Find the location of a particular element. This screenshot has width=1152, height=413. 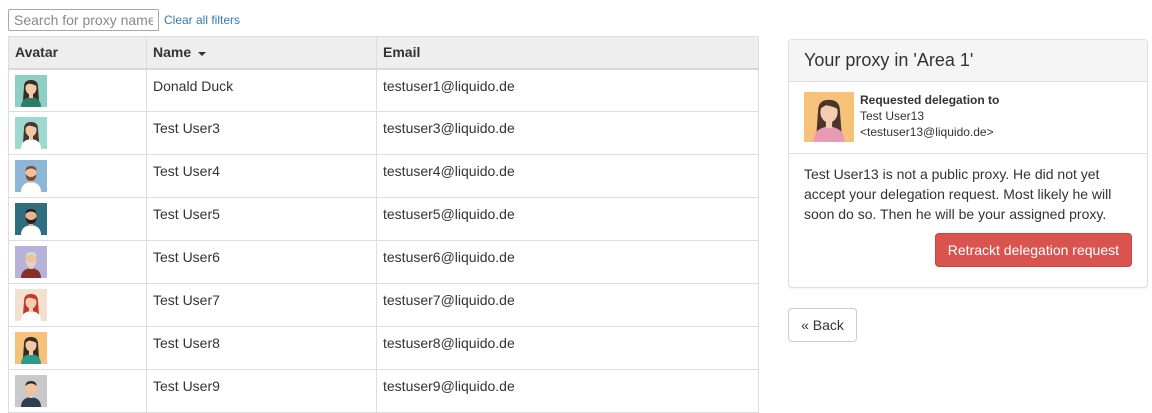

panel-title: Your proxy in 'Area 1' is located at coordinates (968, 61).